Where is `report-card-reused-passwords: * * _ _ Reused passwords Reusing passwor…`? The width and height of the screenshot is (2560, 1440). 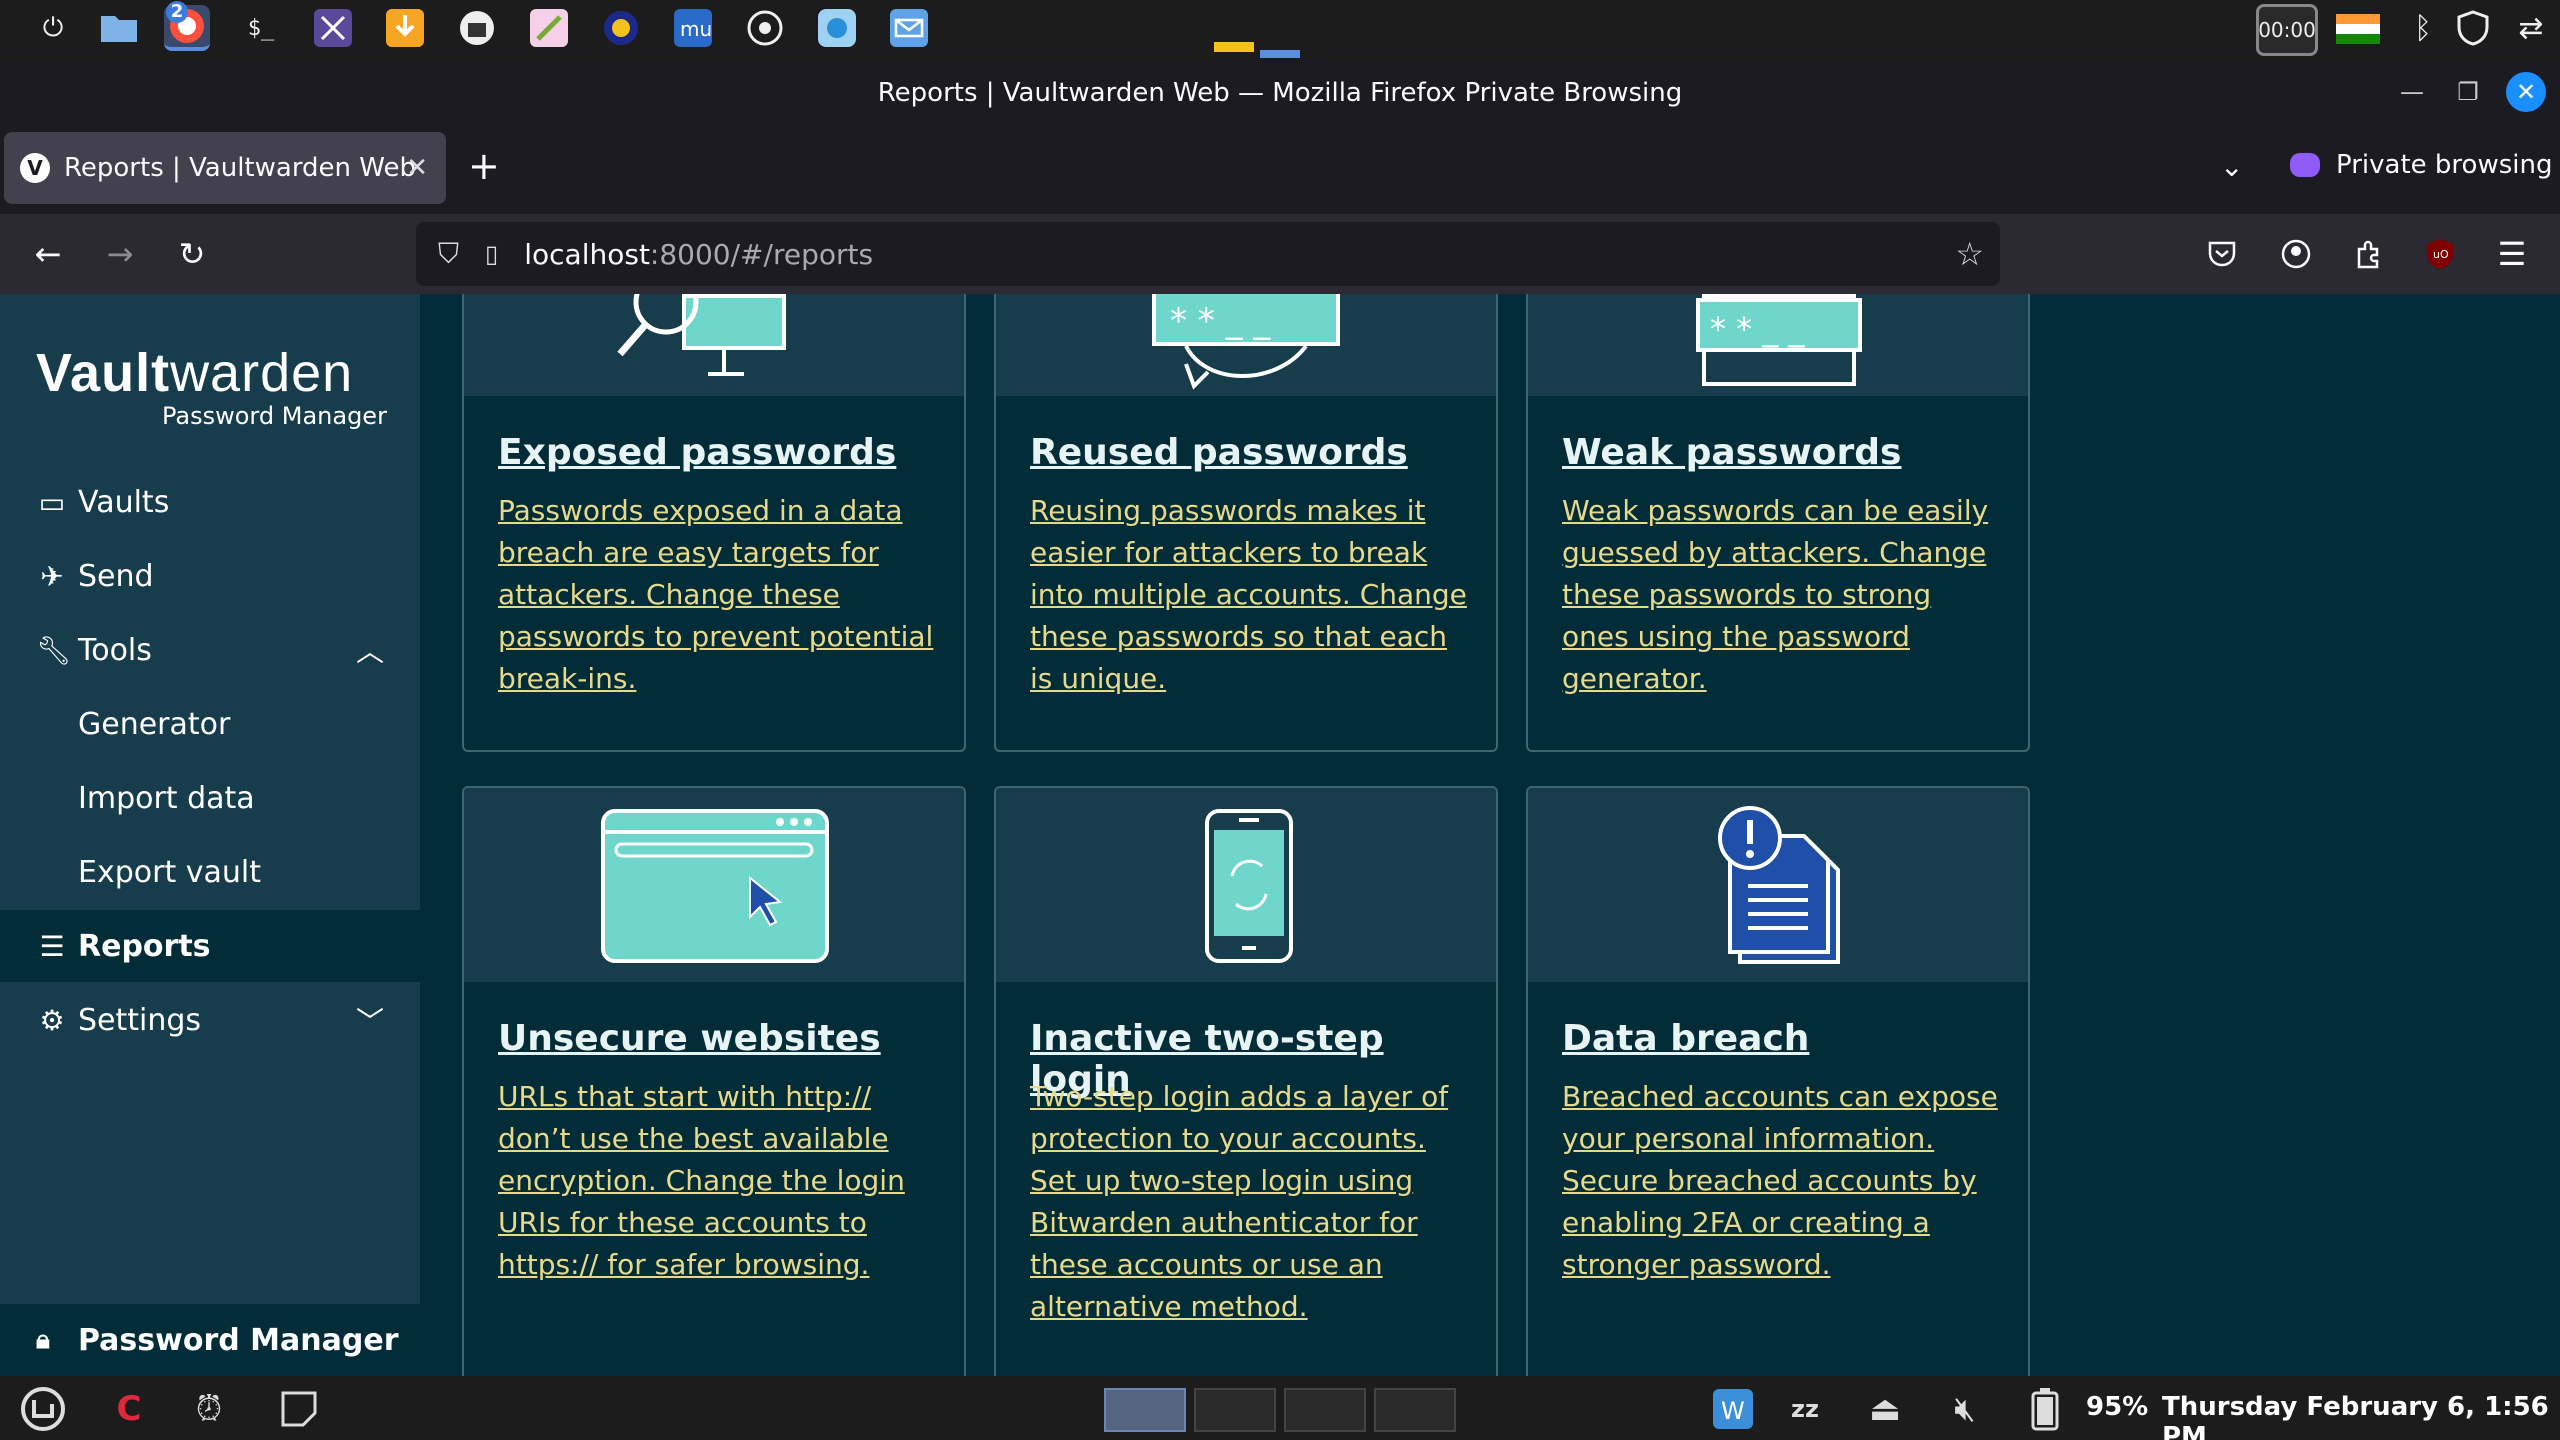 report-card-reused-passwords: * * _ _ Reused passwords Reusing passwor… is located at coordinates (1246, 523).